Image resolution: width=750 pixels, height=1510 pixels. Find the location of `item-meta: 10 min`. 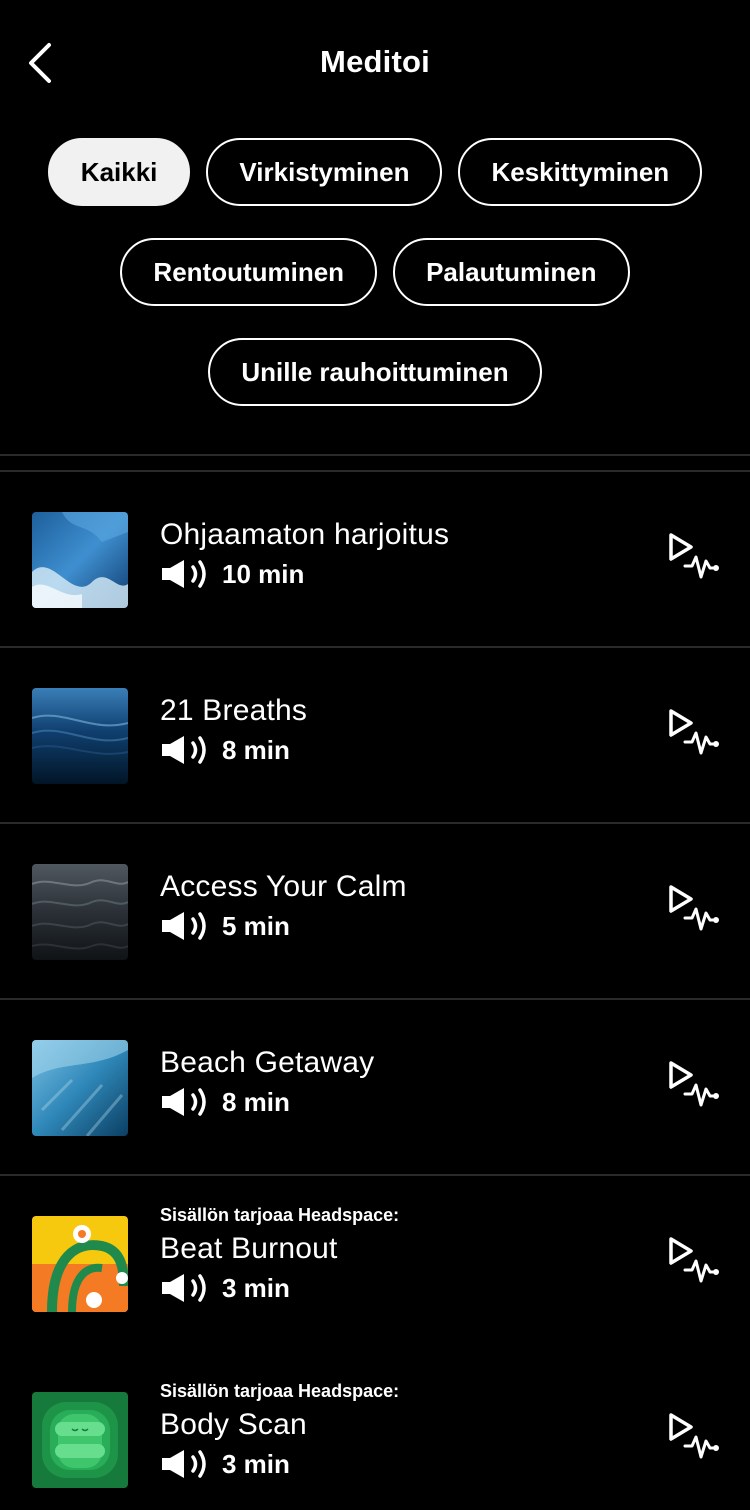

item-meta: 10 min is located at coordinates (304, 574).